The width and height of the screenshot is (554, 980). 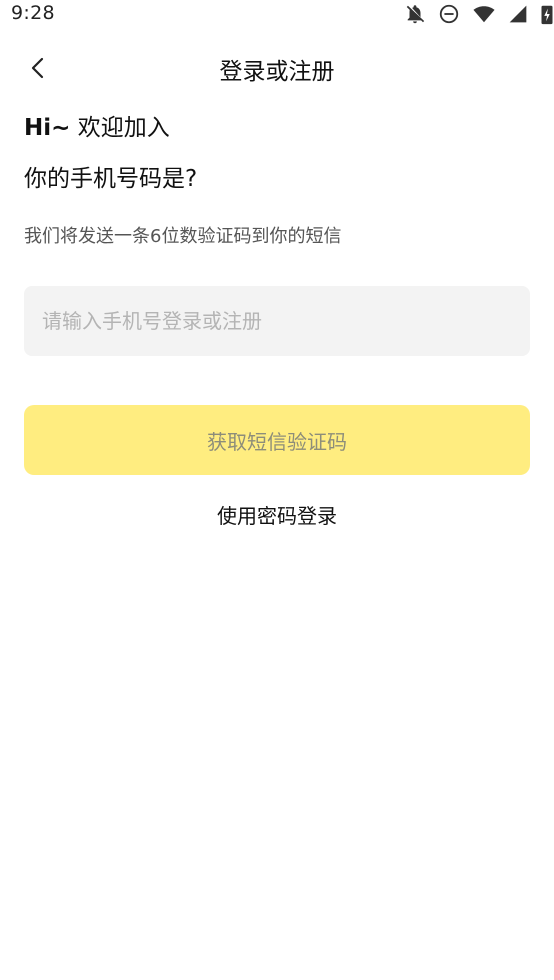 I want to click on signal-icon, so click(x=518, y=14).